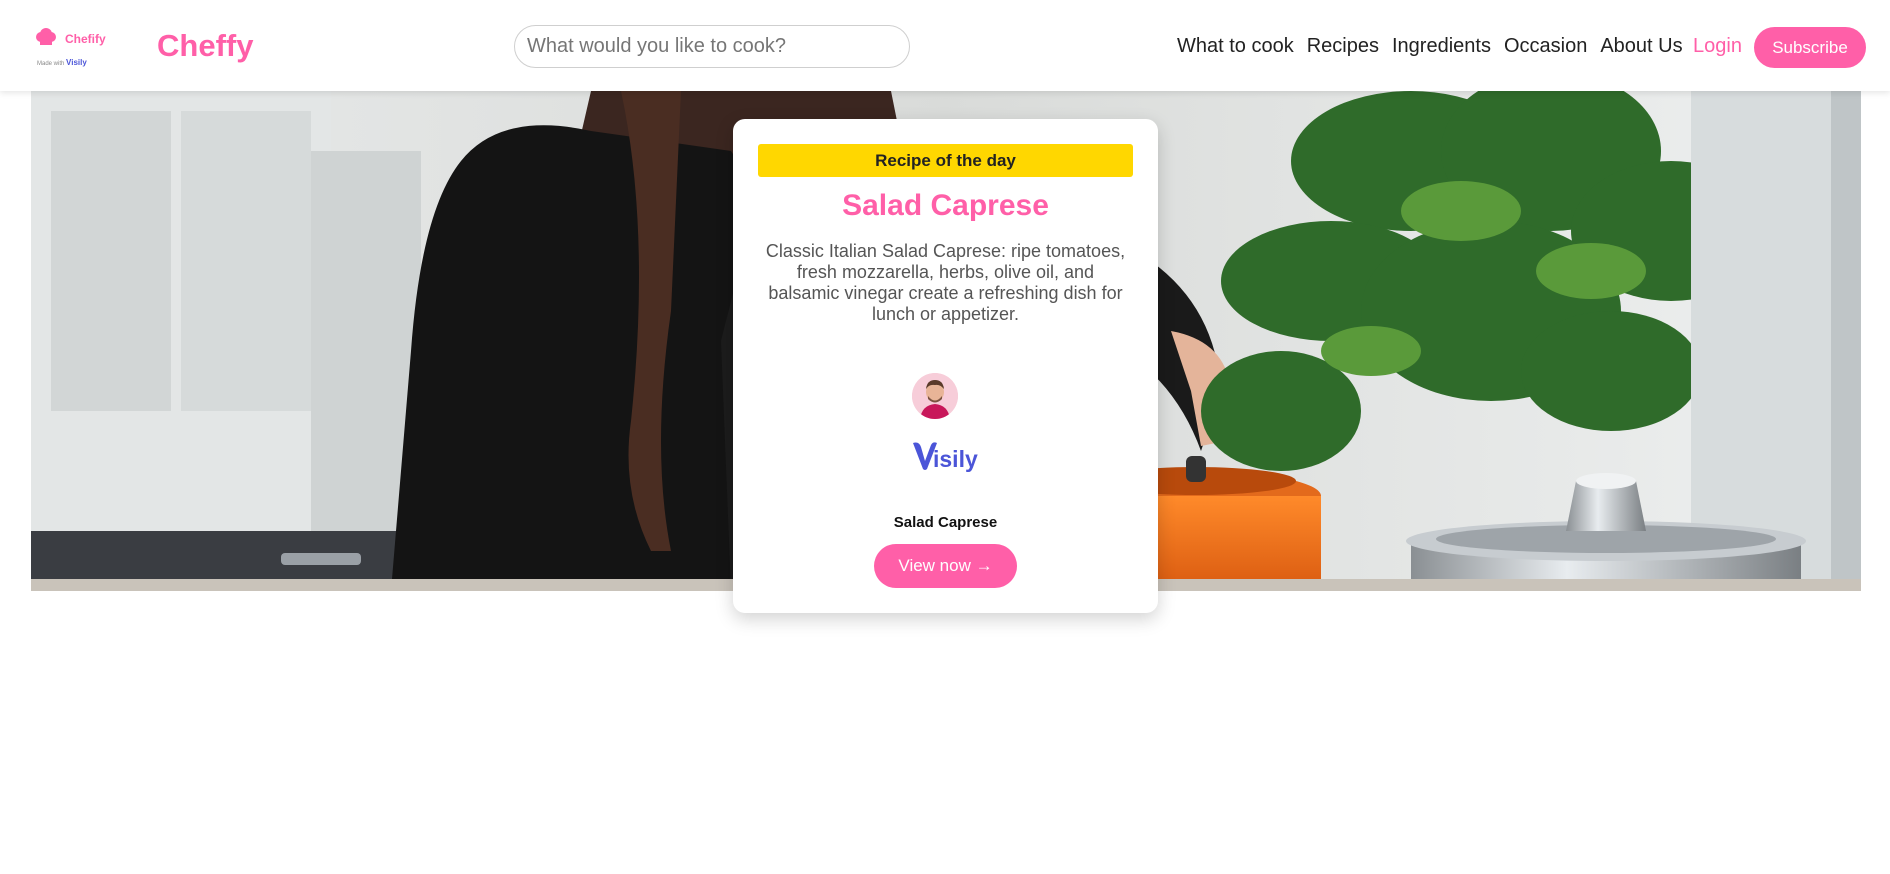 The width and height of the screenshot is (1890, 874). What do you see at coordinates (955, 459) in the screenshot?
I see `svg-text: isily` at bounding box center [955, 459].